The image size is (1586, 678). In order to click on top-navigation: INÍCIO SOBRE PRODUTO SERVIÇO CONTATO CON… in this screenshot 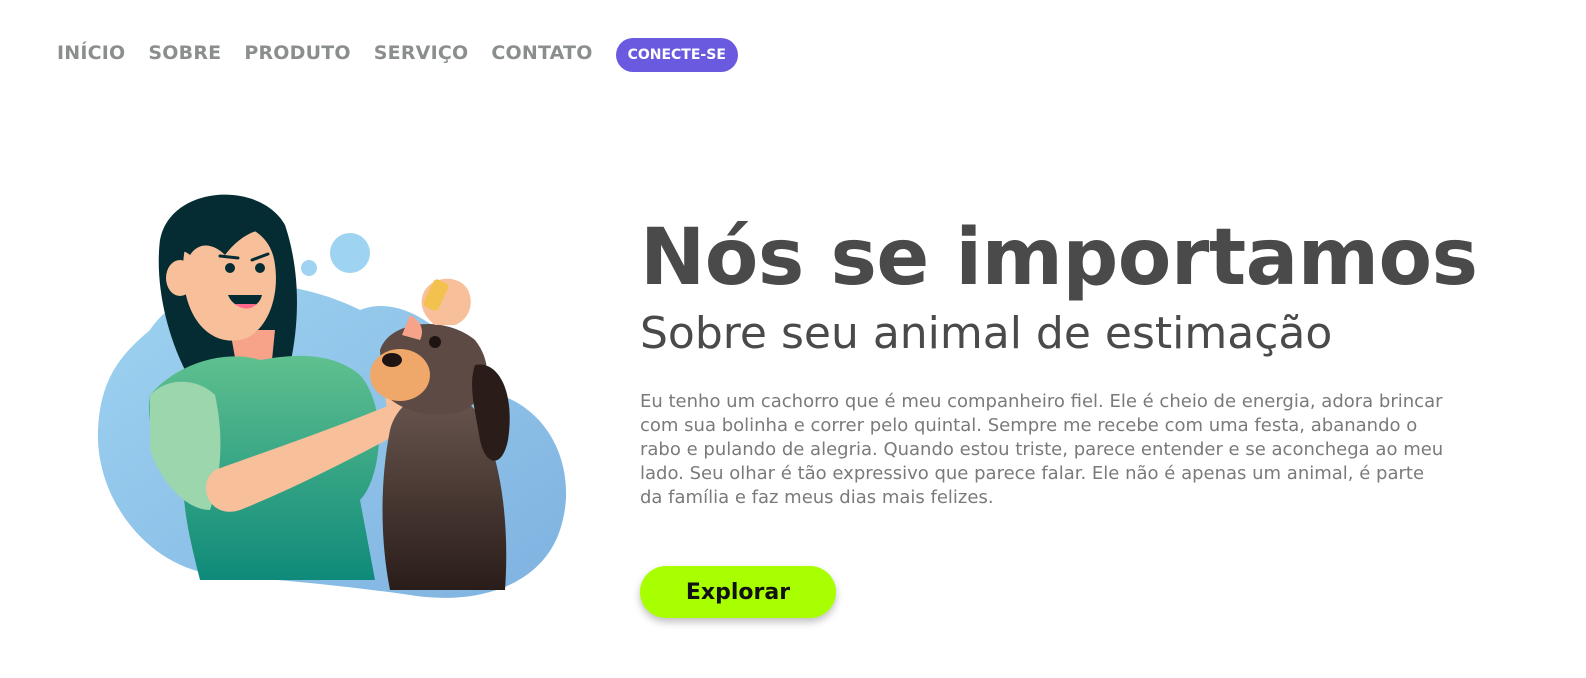, I will do `click(397, 54)`.